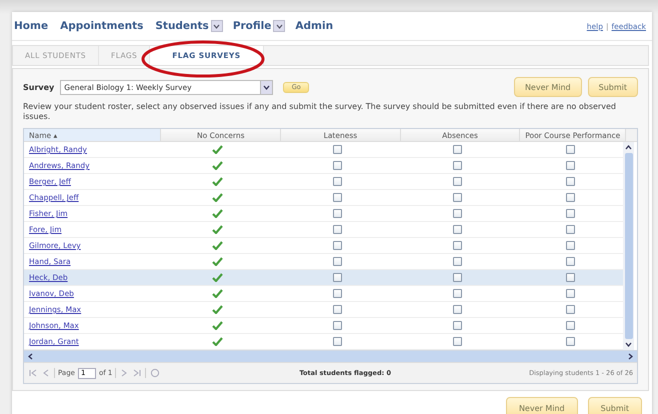  What do you see at coordinates (628, 246) in the screenshot?
I see `vertical-scrollbar` at bounding box center [628, 246].